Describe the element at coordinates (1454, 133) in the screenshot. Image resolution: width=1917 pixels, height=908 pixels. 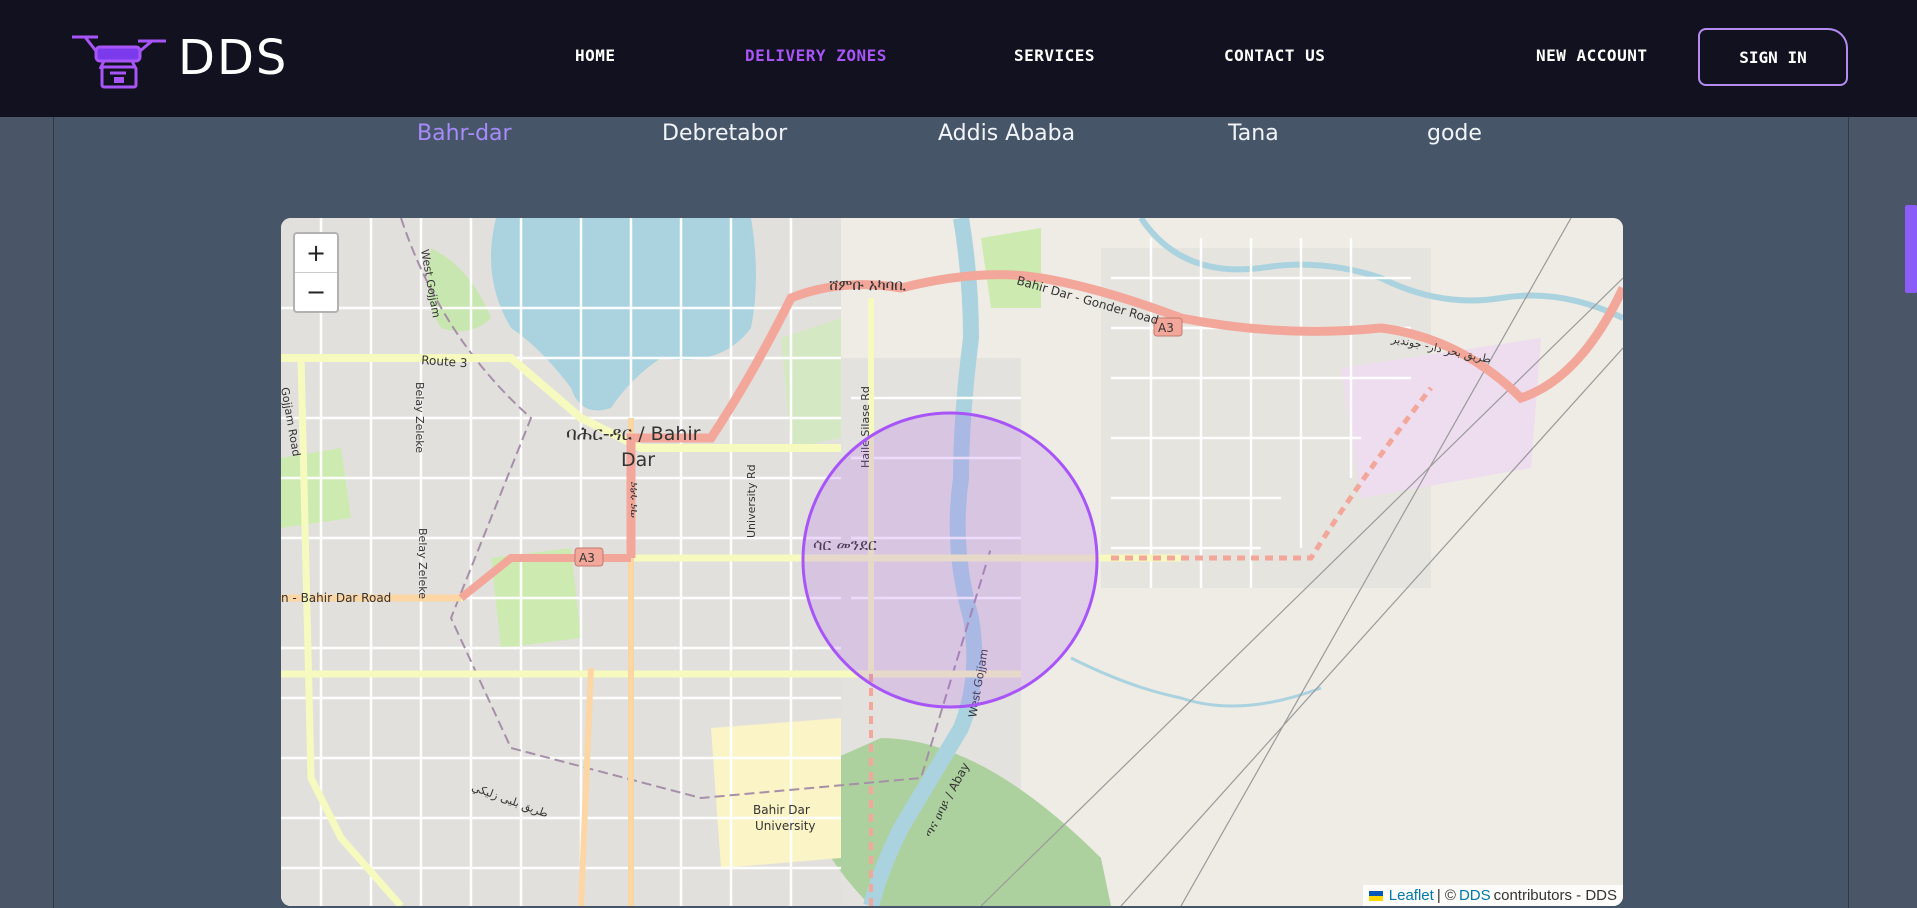
I see `zone-tab-gode: gode` at that location.